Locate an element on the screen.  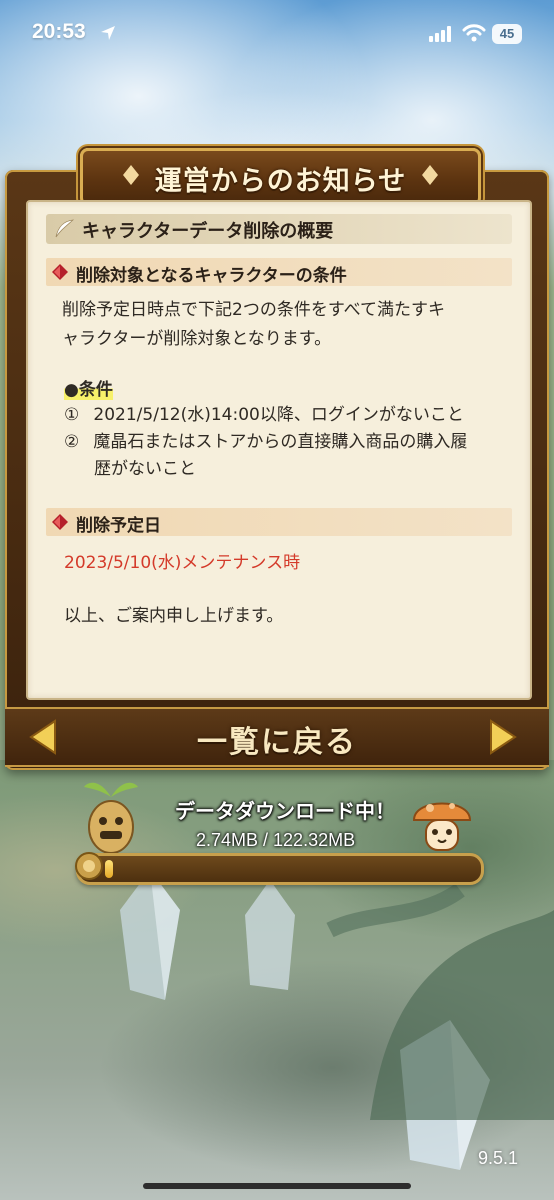
section-heading-text: 削除予定日 is located at coordinates (118, 526).